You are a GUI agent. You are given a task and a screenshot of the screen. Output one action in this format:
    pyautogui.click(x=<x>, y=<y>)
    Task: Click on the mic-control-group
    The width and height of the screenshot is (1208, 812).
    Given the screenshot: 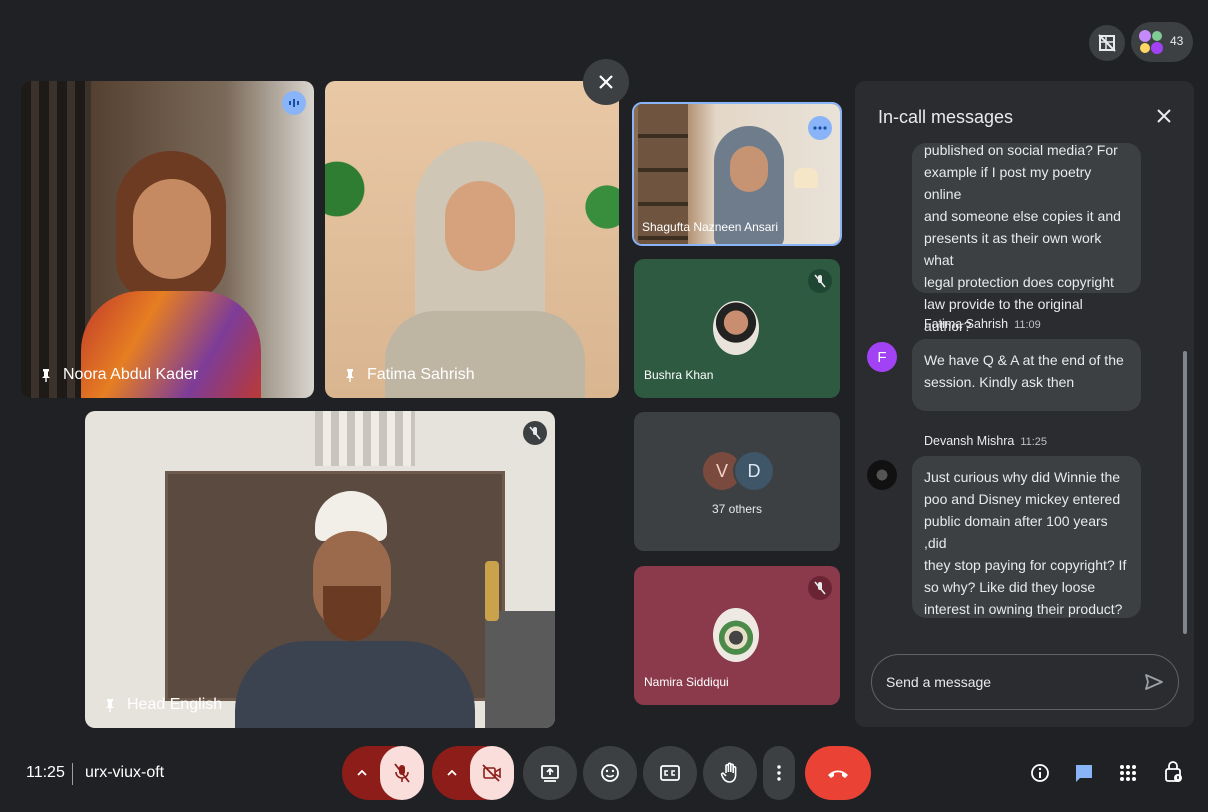 What is the action you would take?
    pyautogui.click(x=383, y=773)
    